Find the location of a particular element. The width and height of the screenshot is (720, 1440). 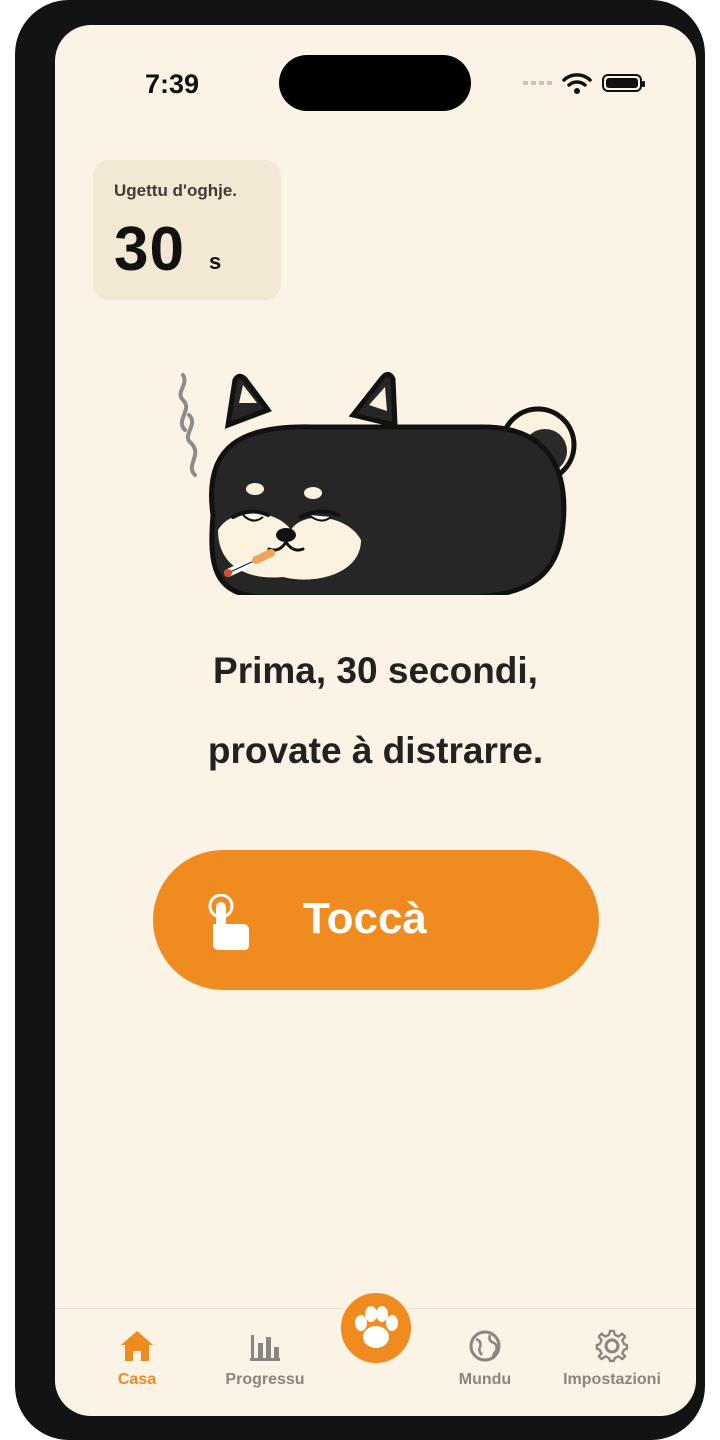

tab-progress: Progressu is located at coordinates (265, 1359).